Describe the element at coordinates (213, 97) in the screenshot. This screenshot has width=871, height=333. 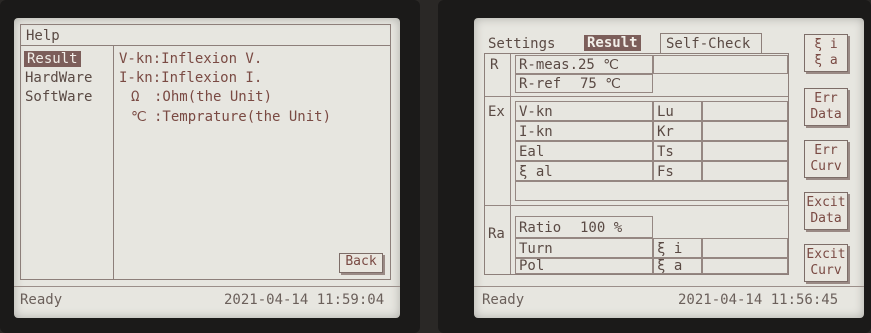
I see `help-line-ohm: :Ohm(the Unit)` at that location.